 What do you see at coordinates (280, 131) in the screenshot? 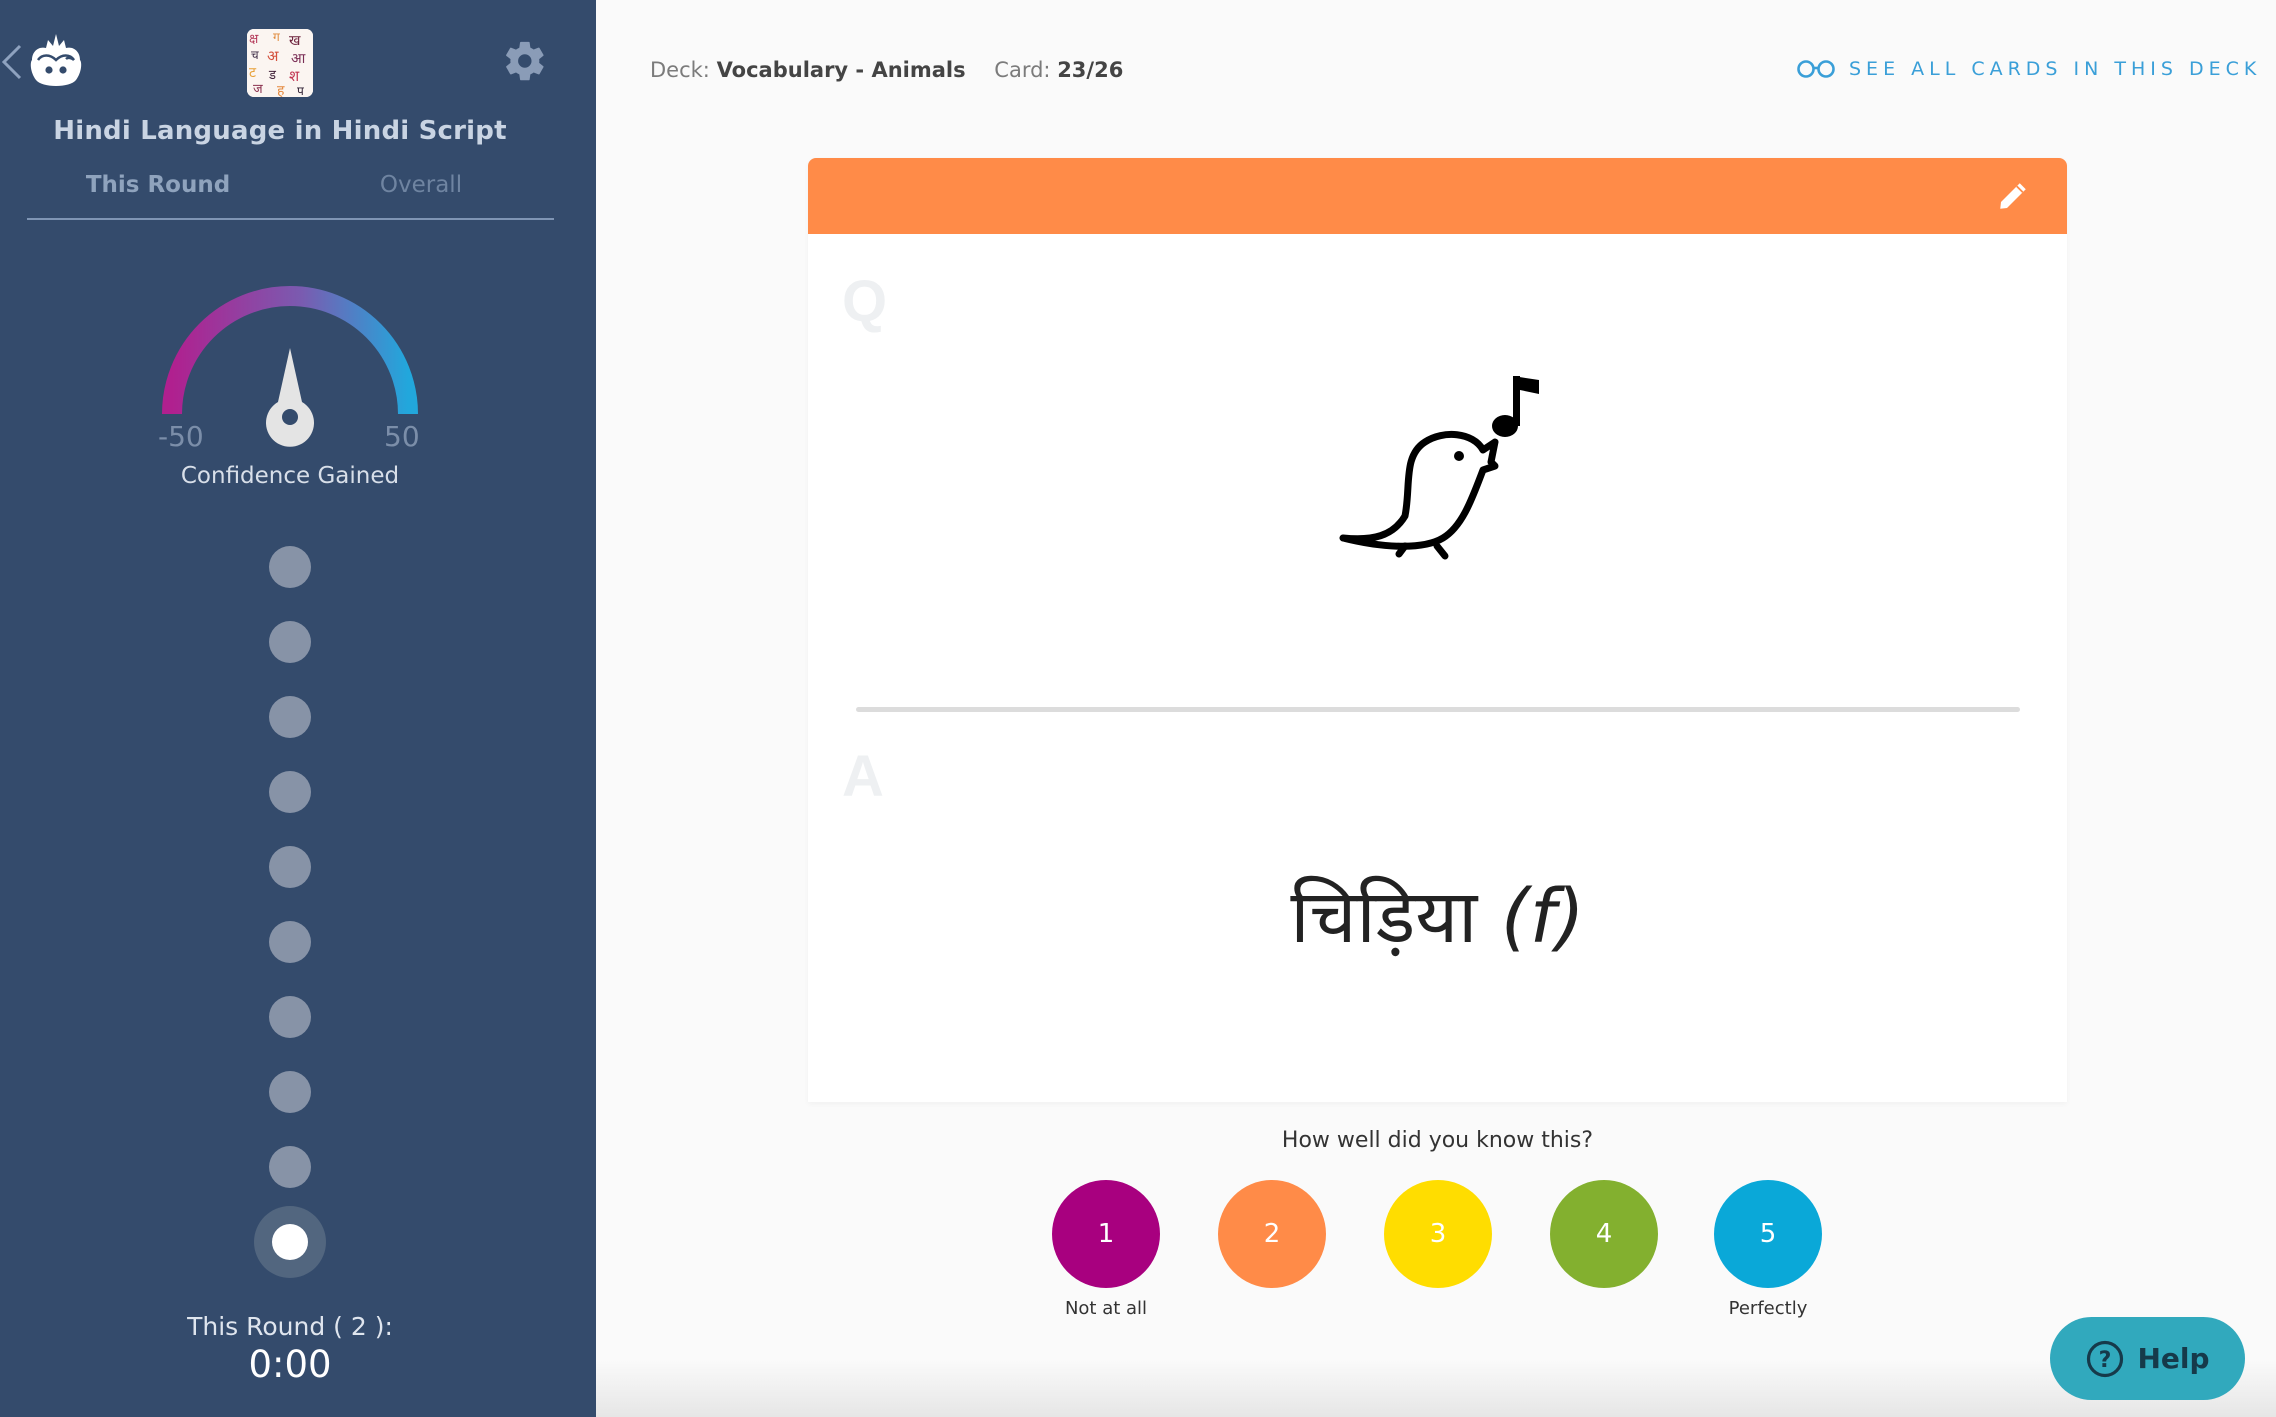
I see `deck-title: Hindi Language in Hindi Script` at bounding box center [280, 131].